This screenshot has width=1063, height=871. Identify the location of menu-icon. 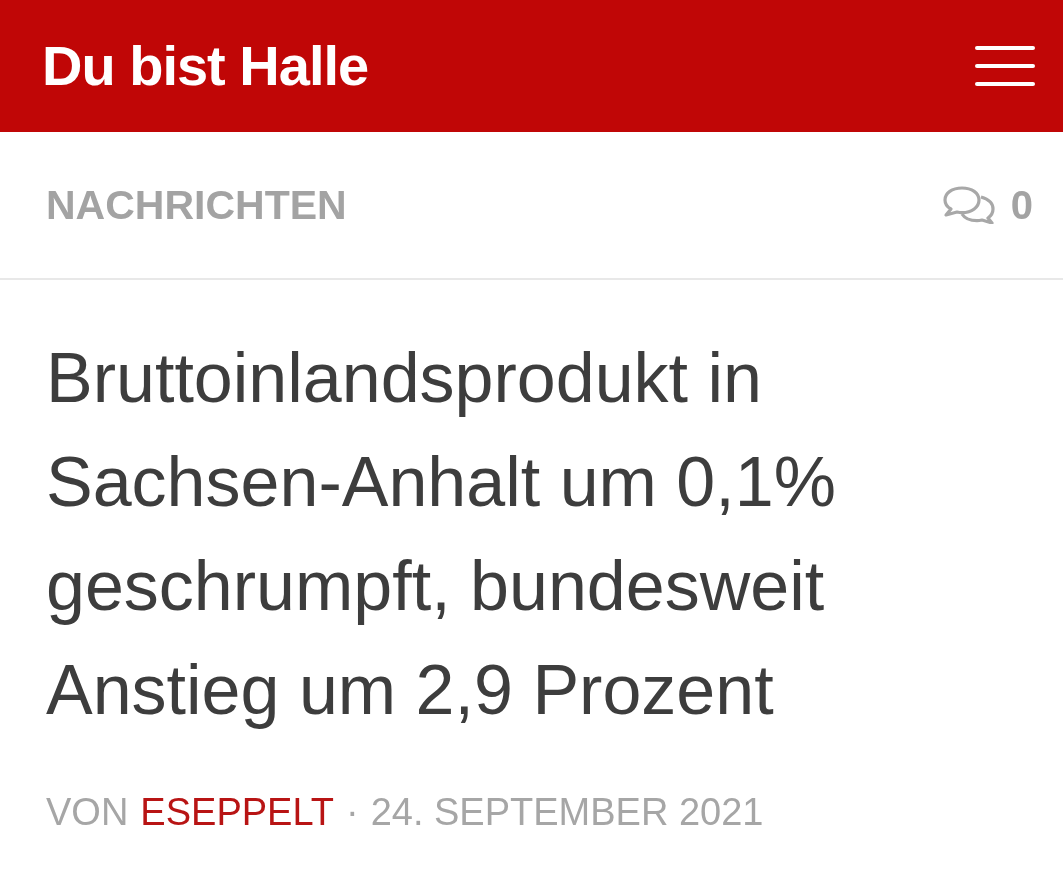
(1005, 66).